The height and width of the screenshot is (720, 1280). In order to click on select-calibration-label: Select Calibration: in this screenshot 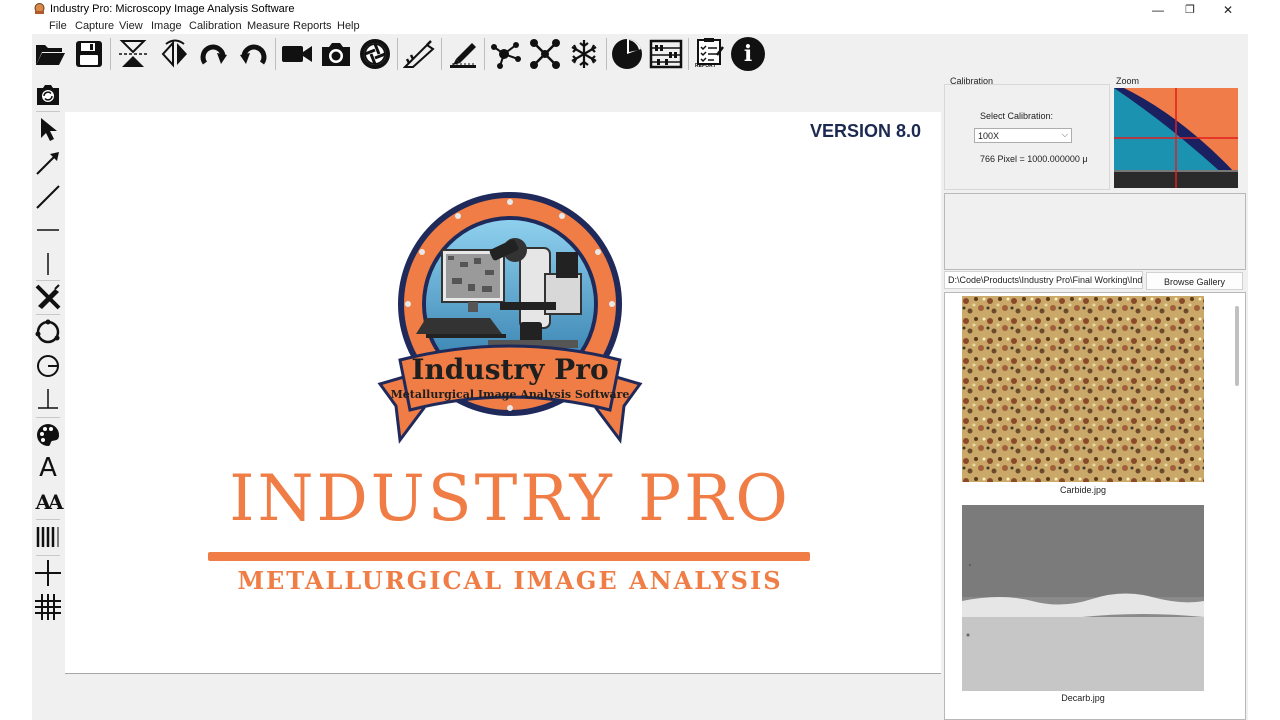, I will do `click(1017, 116)`.